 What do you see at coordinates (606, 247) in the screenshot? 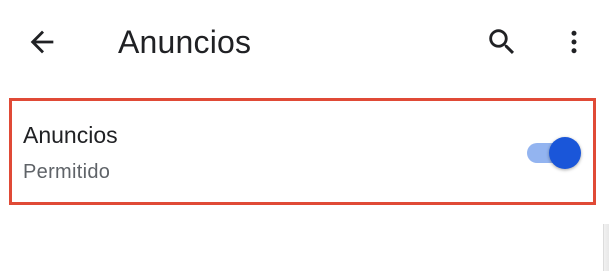
I see `scroll-edge` at bounding box center [606, 247].